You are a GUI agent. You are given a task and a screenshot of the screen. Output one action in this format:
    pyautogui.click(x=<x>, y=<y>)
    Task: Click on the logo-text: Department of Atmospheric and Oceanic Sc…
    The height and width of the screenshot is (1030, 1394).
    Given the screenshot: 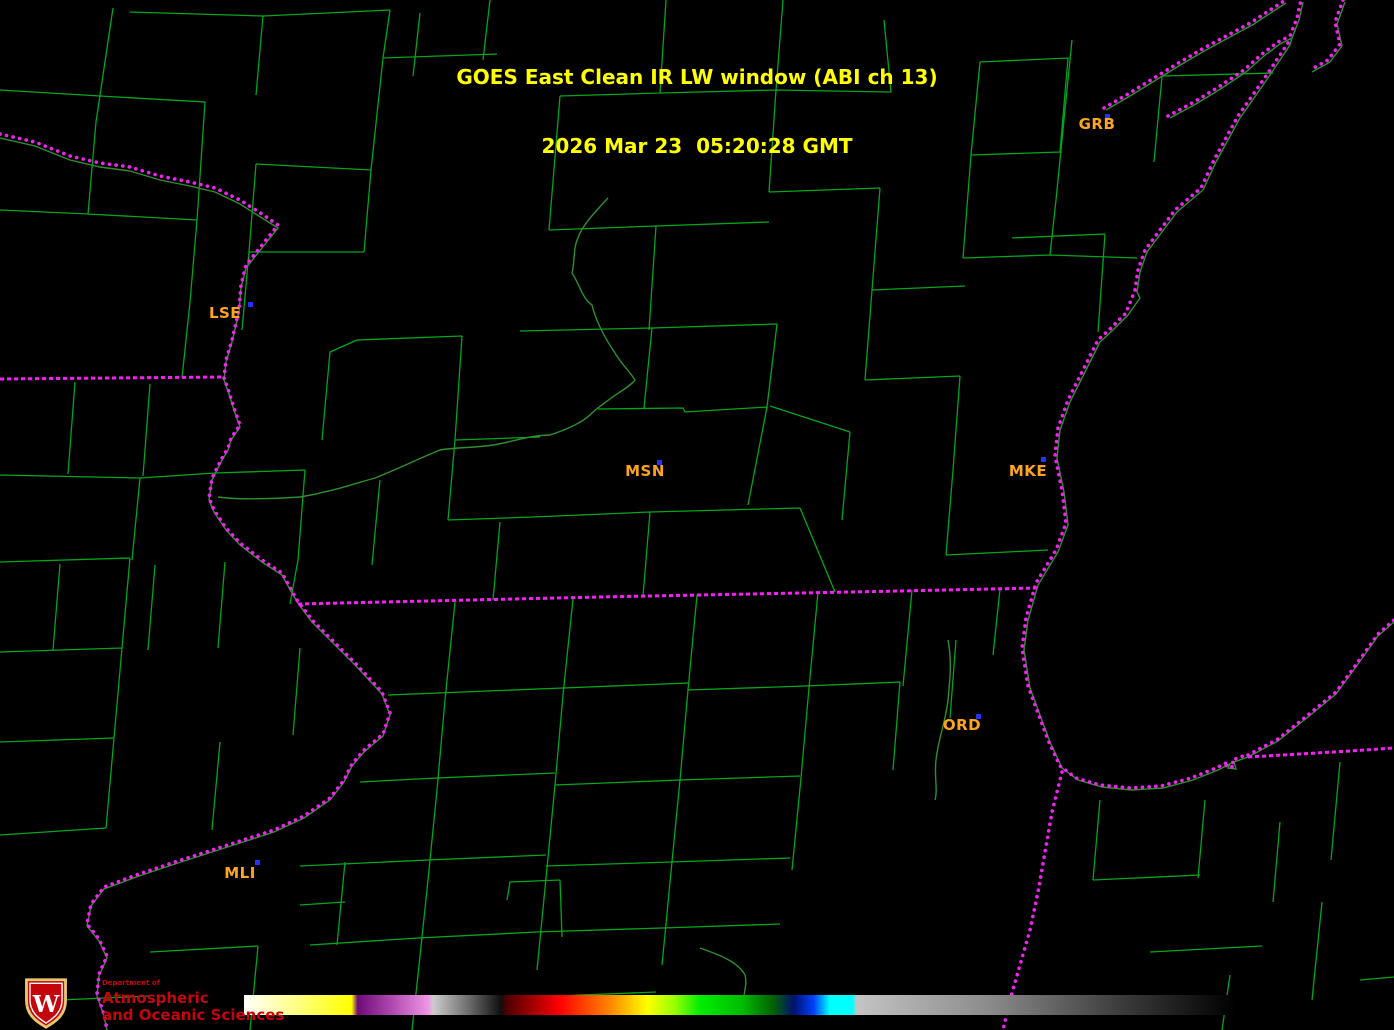 What is the action you would take?
    pyautogui.click(x=193, y=1002)
    